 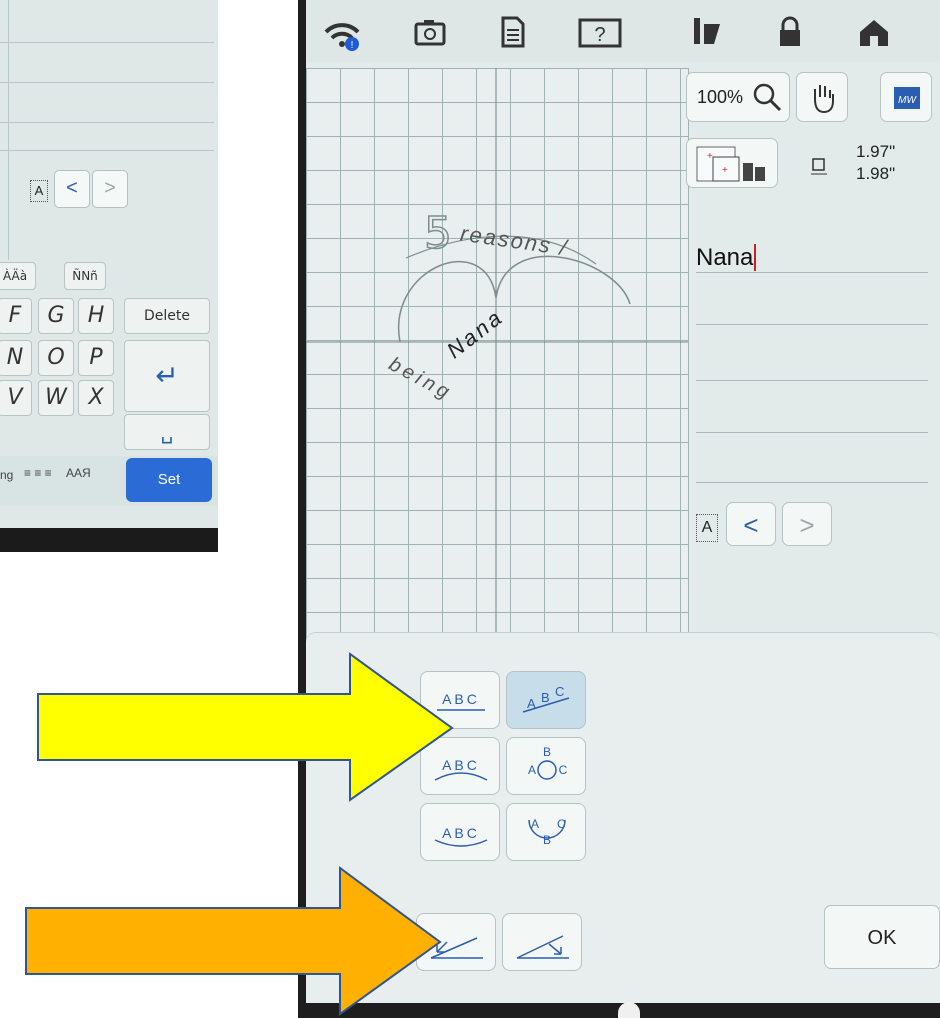 What do you see at coordinates (767, 99) in the screenshot?
I see `magnifier-icon` at bounding box center [767, 99].